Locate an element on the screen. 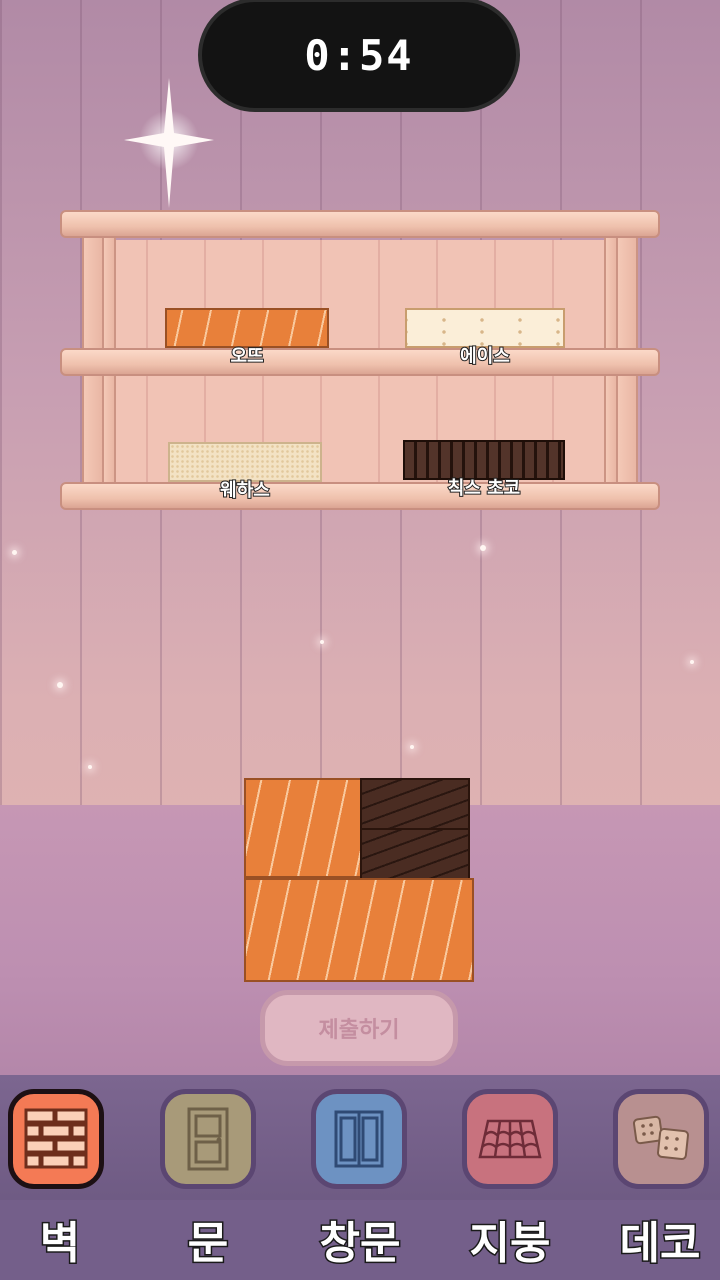  build-area is located at coordinates (359, 880).